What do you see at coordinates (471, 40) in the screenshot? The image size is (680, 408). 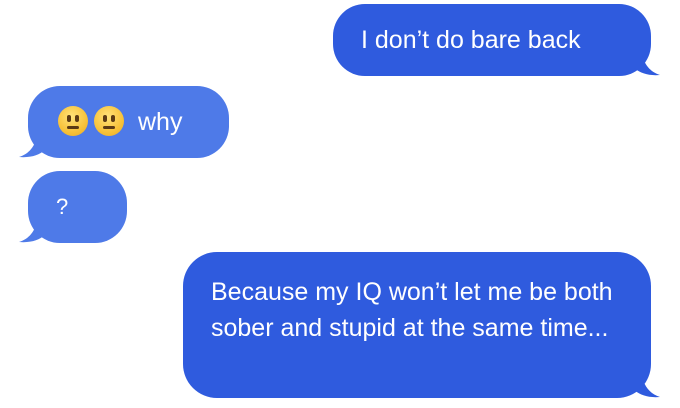 I see `message-text: I don’t do bare back` at bounding box center [471, 40].